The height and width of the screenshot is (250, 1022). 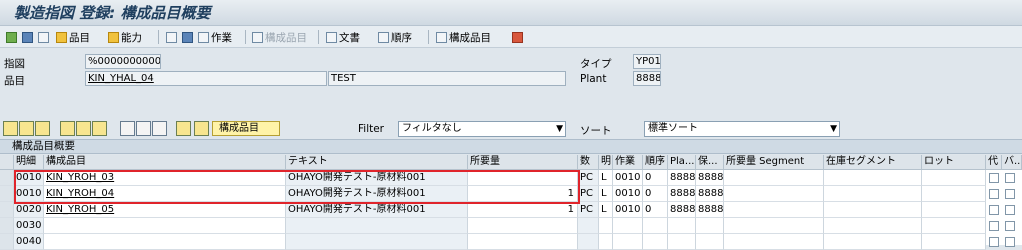 I want to click on col-batch-header: ロット, so click(x=954, y=162).